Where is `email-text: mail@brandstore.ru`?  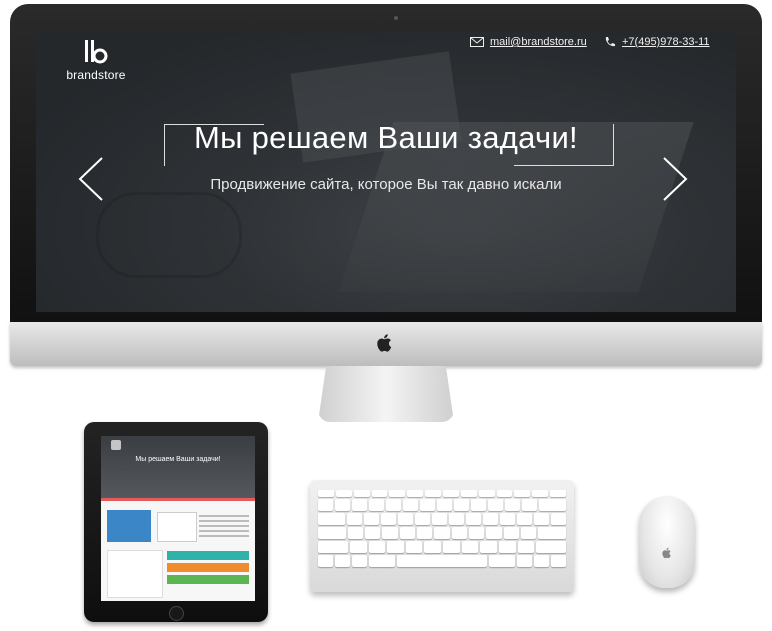 email-text: mail@brandstore.ru is located at coordinates (538, 42).